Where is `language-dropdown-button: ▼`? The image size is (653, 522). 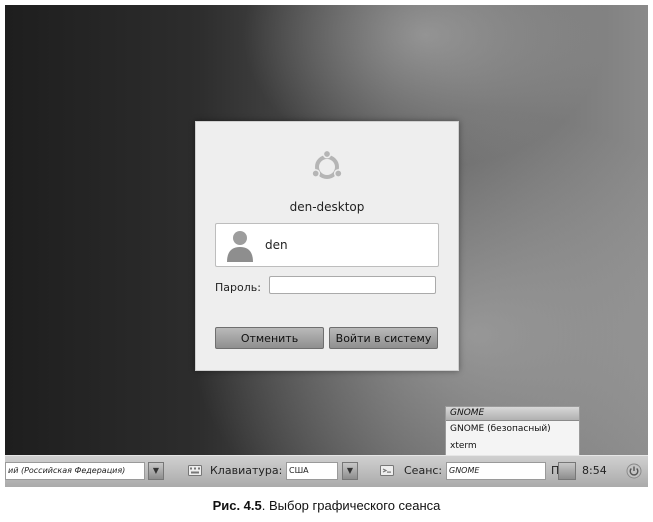 language-dropdown-button: ▼ is located at coordinates (156, 471).